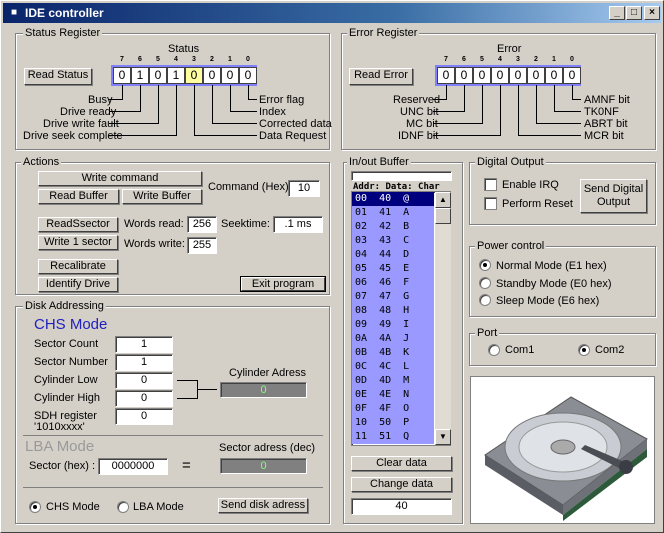 This screenshot has height=533, width=664. I want to click on cylinder-low-field: 0, so click(144, 380).